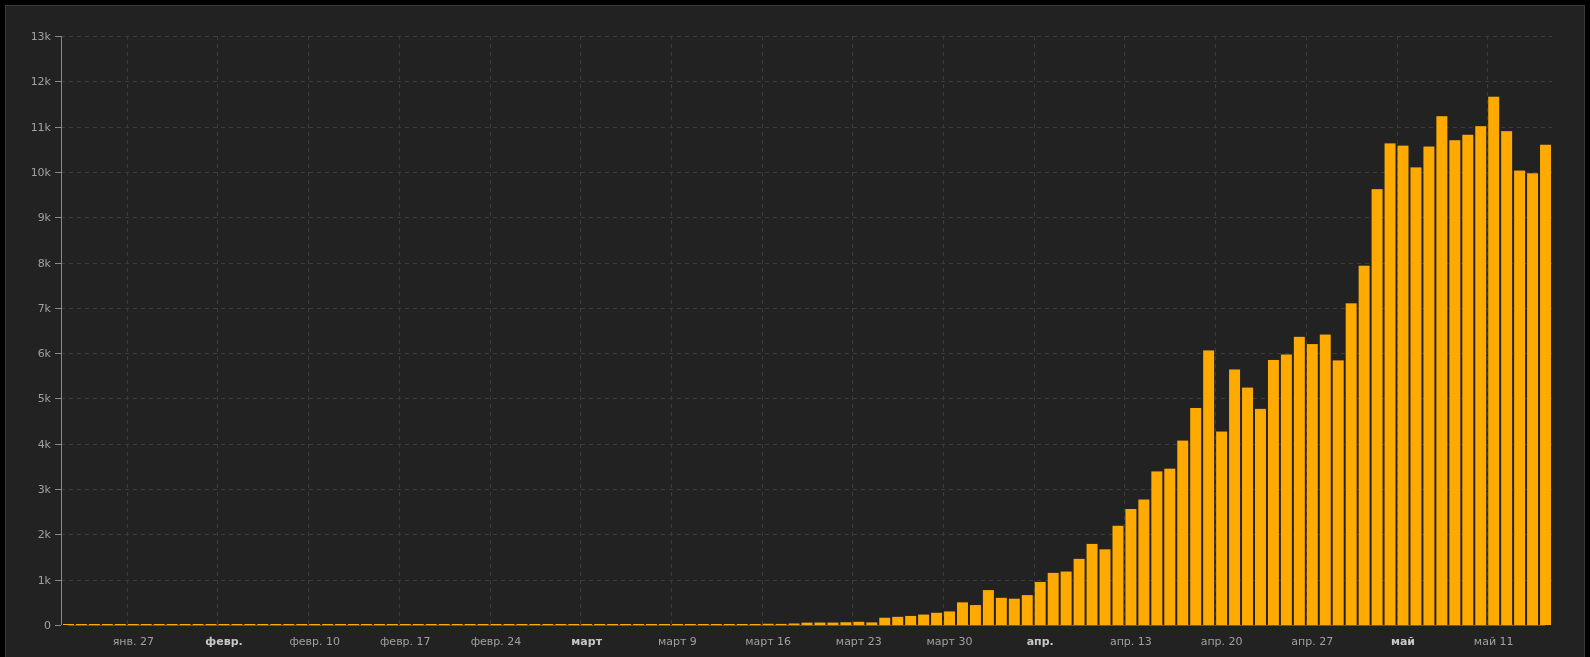 The width and height of the screenshot is (1590, 657). What do you see at coordinates (44, 490) in the screenshot?
I see `y-tick-label: 3k` at bounding box center [44, 490].